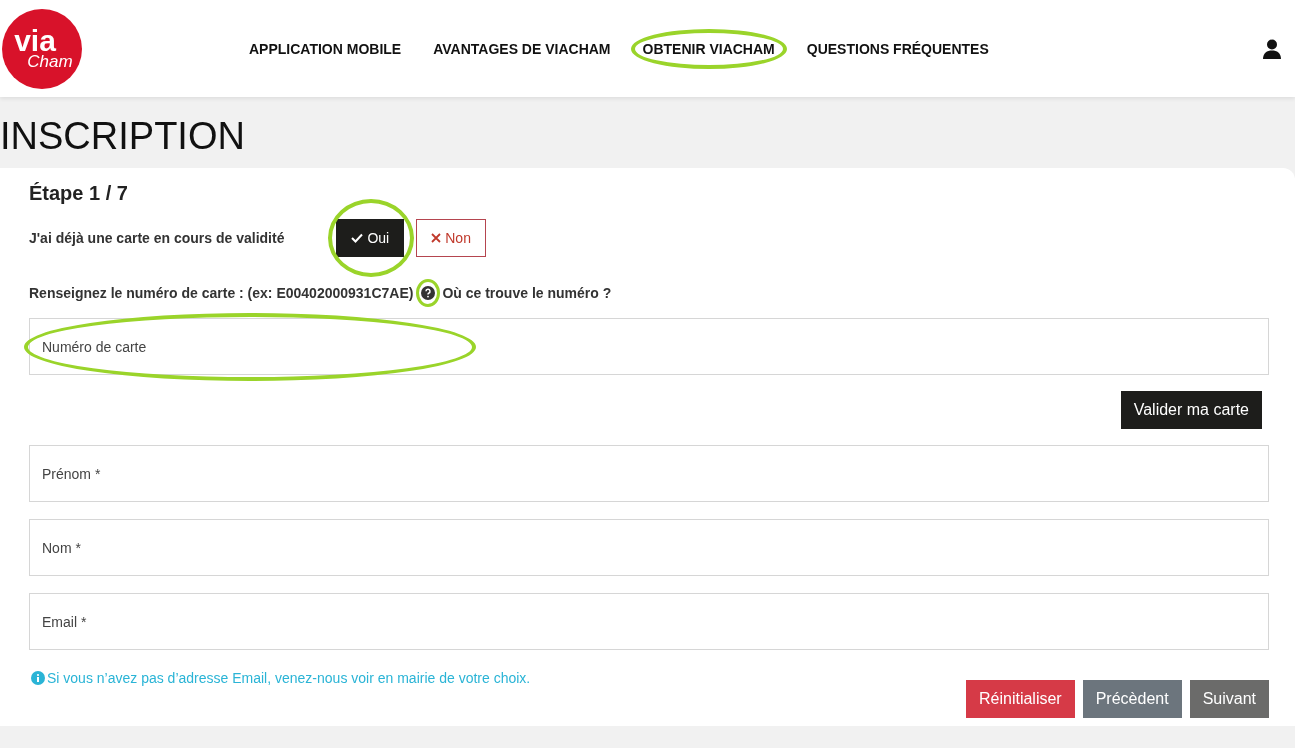  What do you see at coordinates (649, 473) in the screenshot?
I see `text-field: Prénom *` at bounding box center [649, 473].